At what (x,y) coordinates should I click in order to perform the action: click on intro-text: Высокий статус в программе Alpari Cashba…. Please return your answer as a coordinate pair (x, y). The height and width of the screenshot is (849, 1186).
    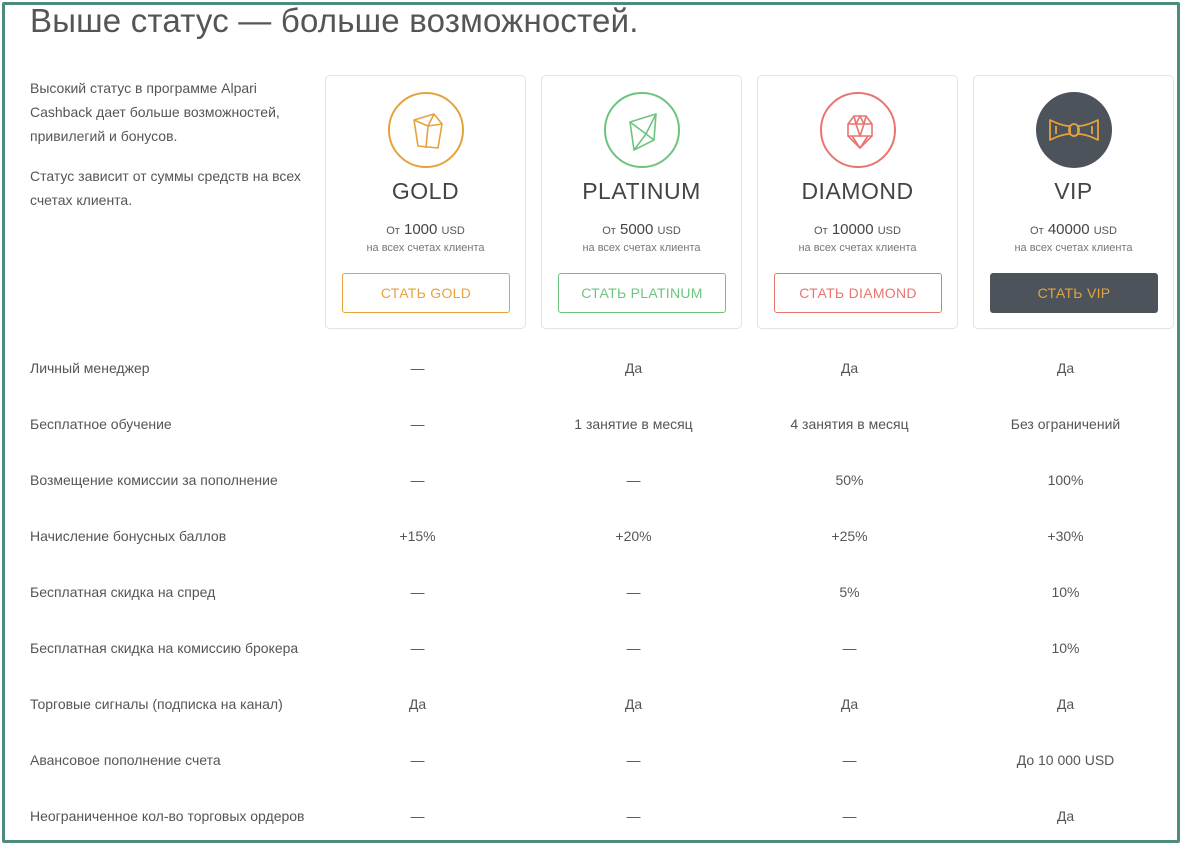
    Looking at the image, I should click on (167, 152).